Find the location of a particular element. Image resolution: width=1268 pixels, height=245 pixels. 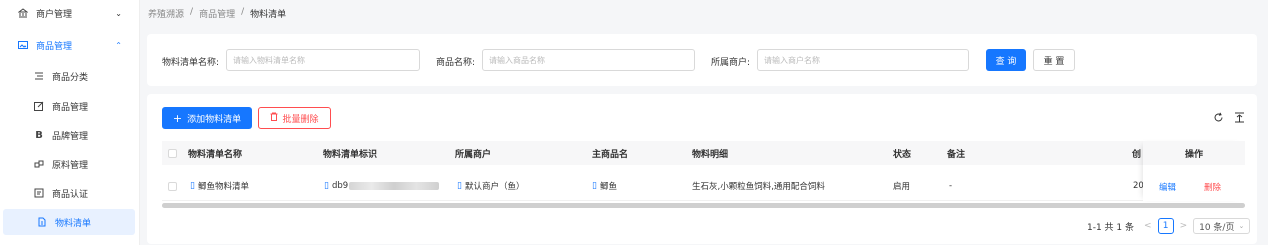

sidebar-item-merchant: 商户管理 ⌄ is located at coordinates (68, 13).